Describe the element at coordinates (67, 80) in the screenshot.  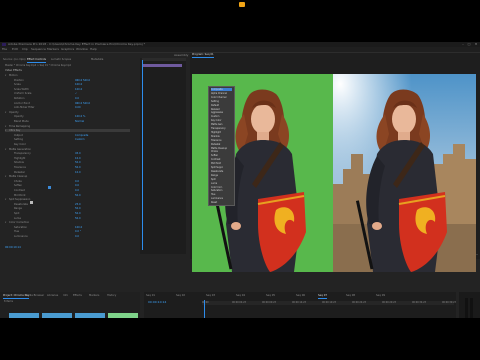
I see `effect-row: Position 960.0 540.0` at that location.